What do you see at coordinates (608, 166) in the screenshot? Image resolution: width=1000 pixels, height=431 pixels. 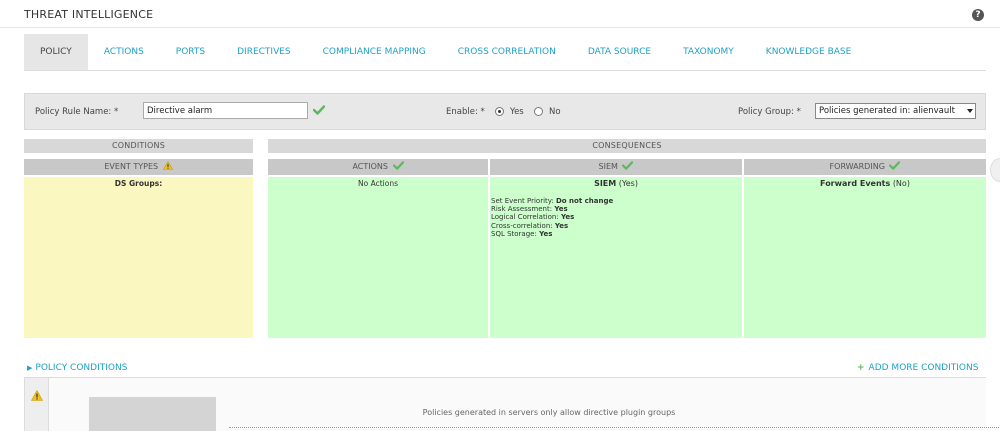 I see `siem-label: SIEM` at bounding box center [608, 166].